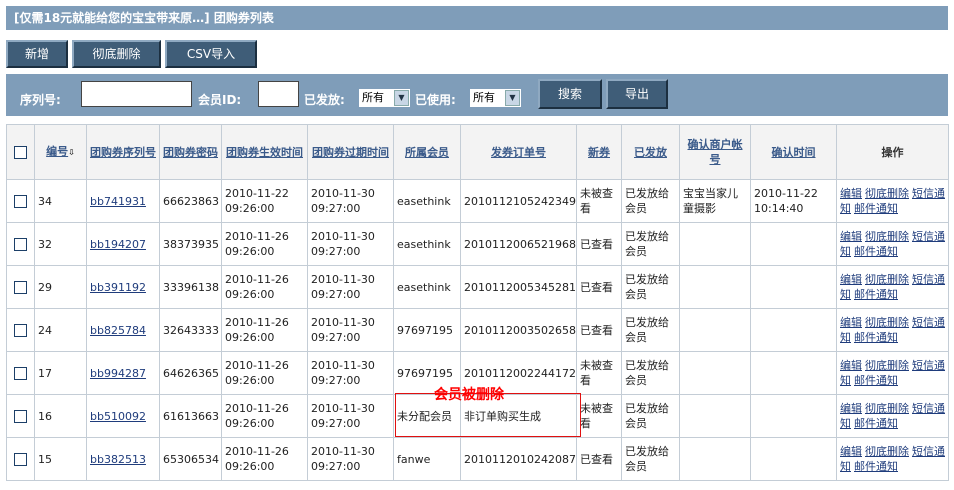 The height and width of the screenshot is (490, 954). Describe the element at coordinates (264, 152) in the screenshot. I see `col-start-time: 团购券生效时间` at that location.